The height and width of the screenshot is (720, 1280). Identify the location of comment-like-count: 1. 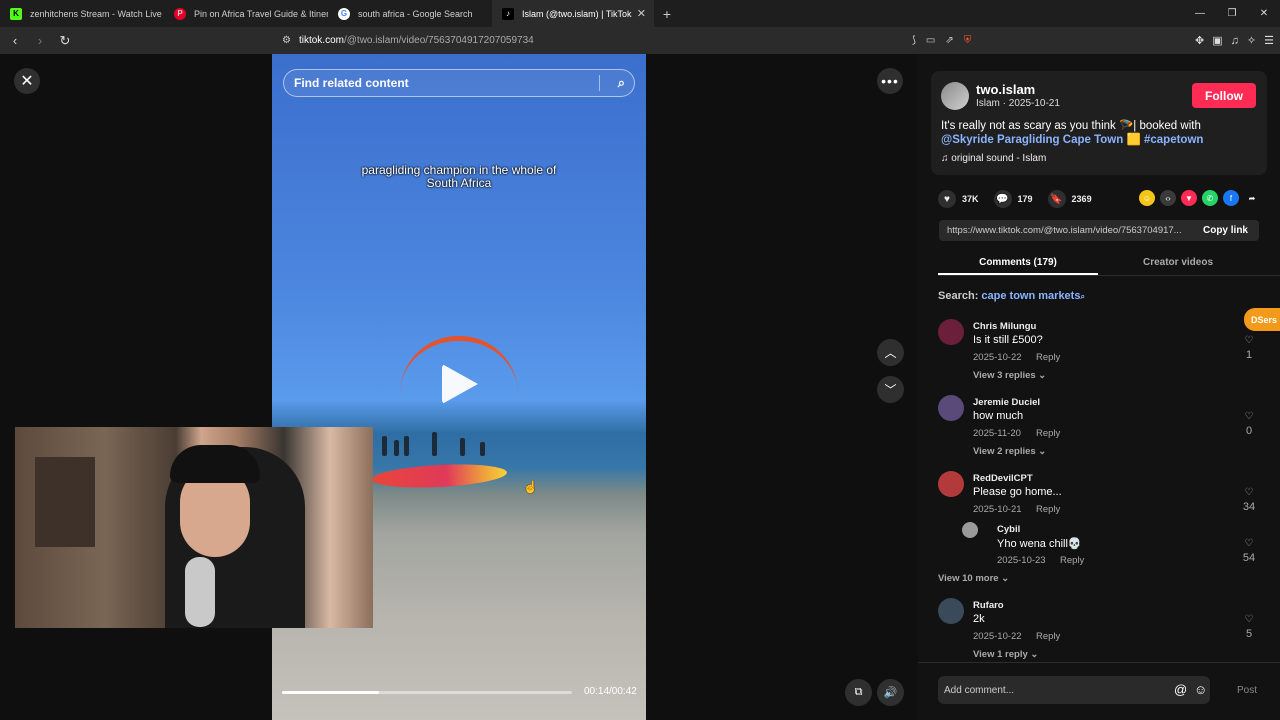
(1249, 355).